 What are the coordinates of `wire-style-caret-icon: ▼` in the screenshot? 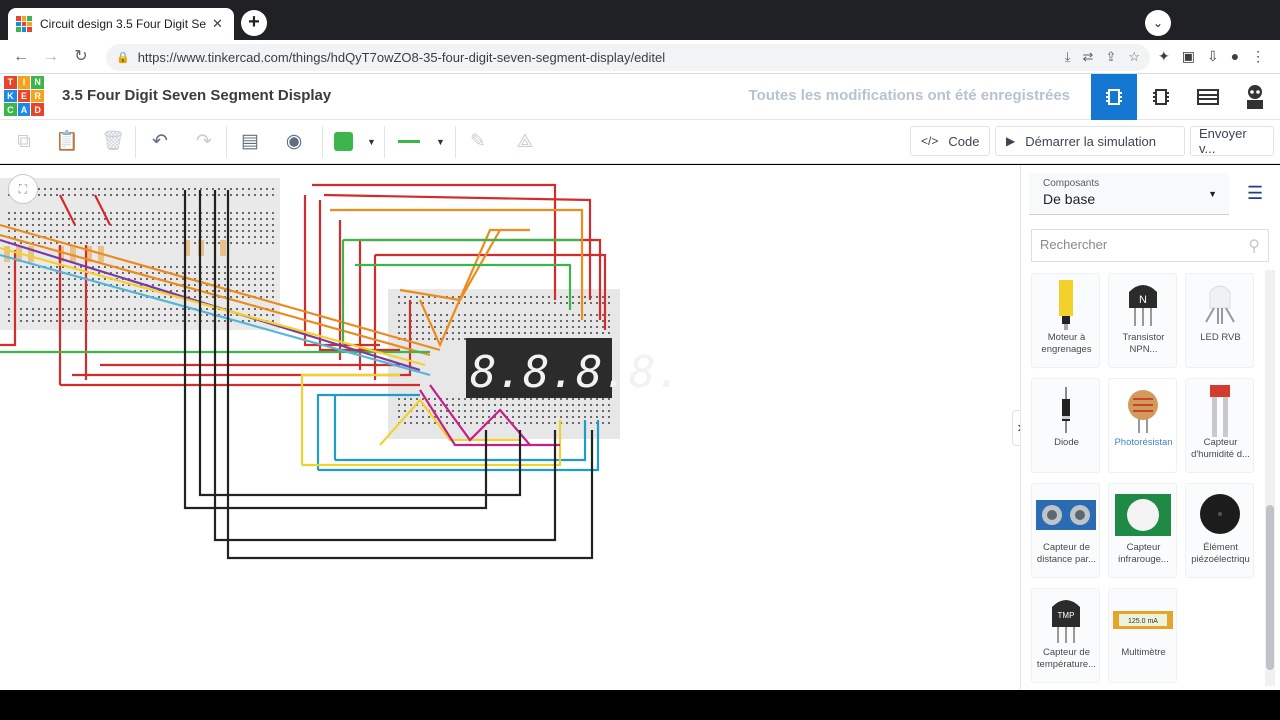 It's located at (440, 142).